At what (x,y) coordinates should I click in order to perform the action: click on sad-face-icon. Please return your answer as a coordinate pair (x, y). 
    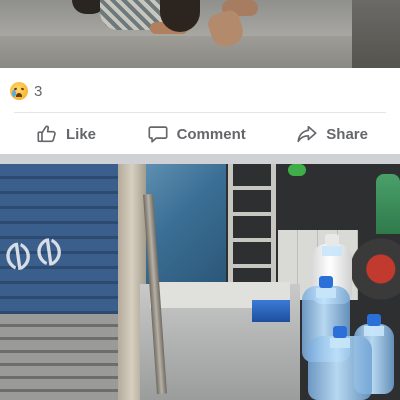
    Looking at the image, I should click on (19, 91).